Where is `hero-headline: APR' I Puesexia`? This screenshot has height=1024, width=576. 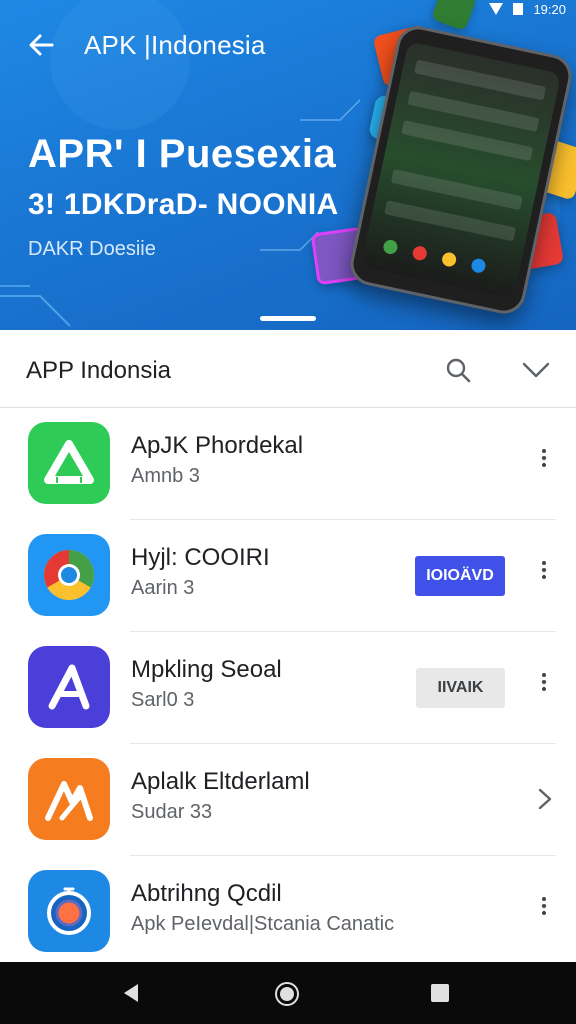 hero-headline: APR' I Puesexia is located at coordinates (182, 154).